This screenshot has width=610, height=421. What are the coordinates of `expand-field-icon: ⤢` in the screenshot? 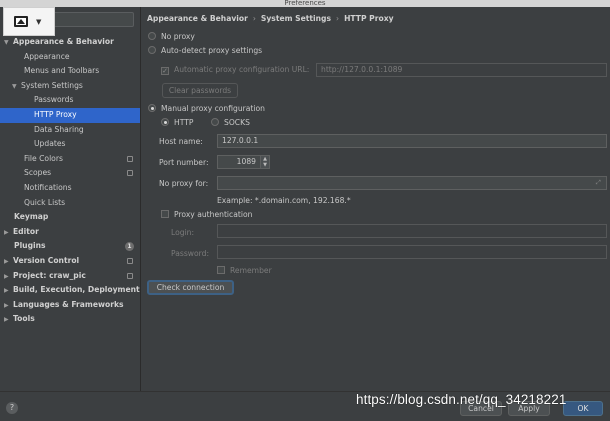 It's located at (598, 183).